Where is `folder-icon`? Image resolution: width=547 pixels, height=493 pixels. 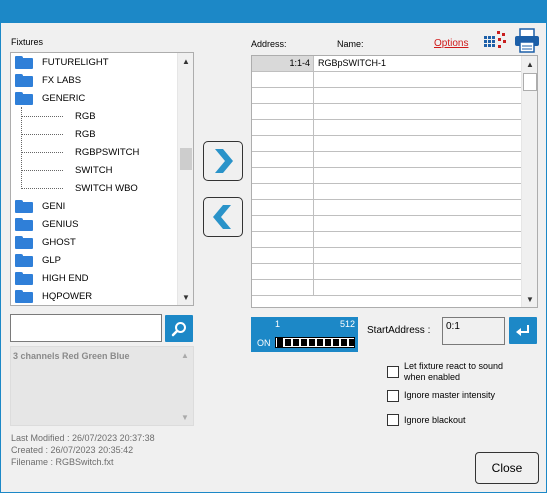
folder-icon is located at coordinates (24, 260).